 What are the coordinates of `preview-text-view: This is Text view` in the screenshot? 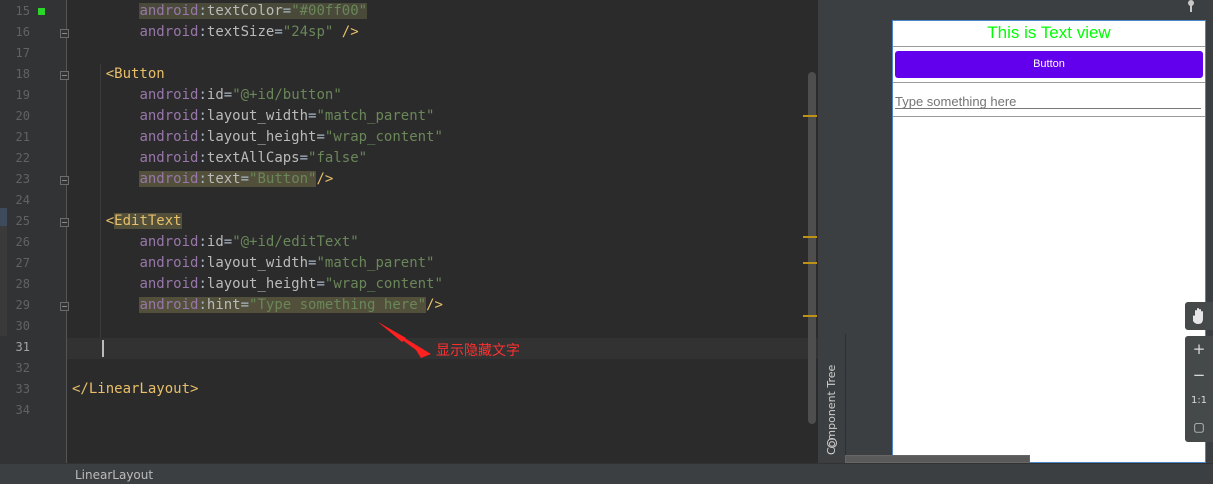 It's located at (1049, 33).